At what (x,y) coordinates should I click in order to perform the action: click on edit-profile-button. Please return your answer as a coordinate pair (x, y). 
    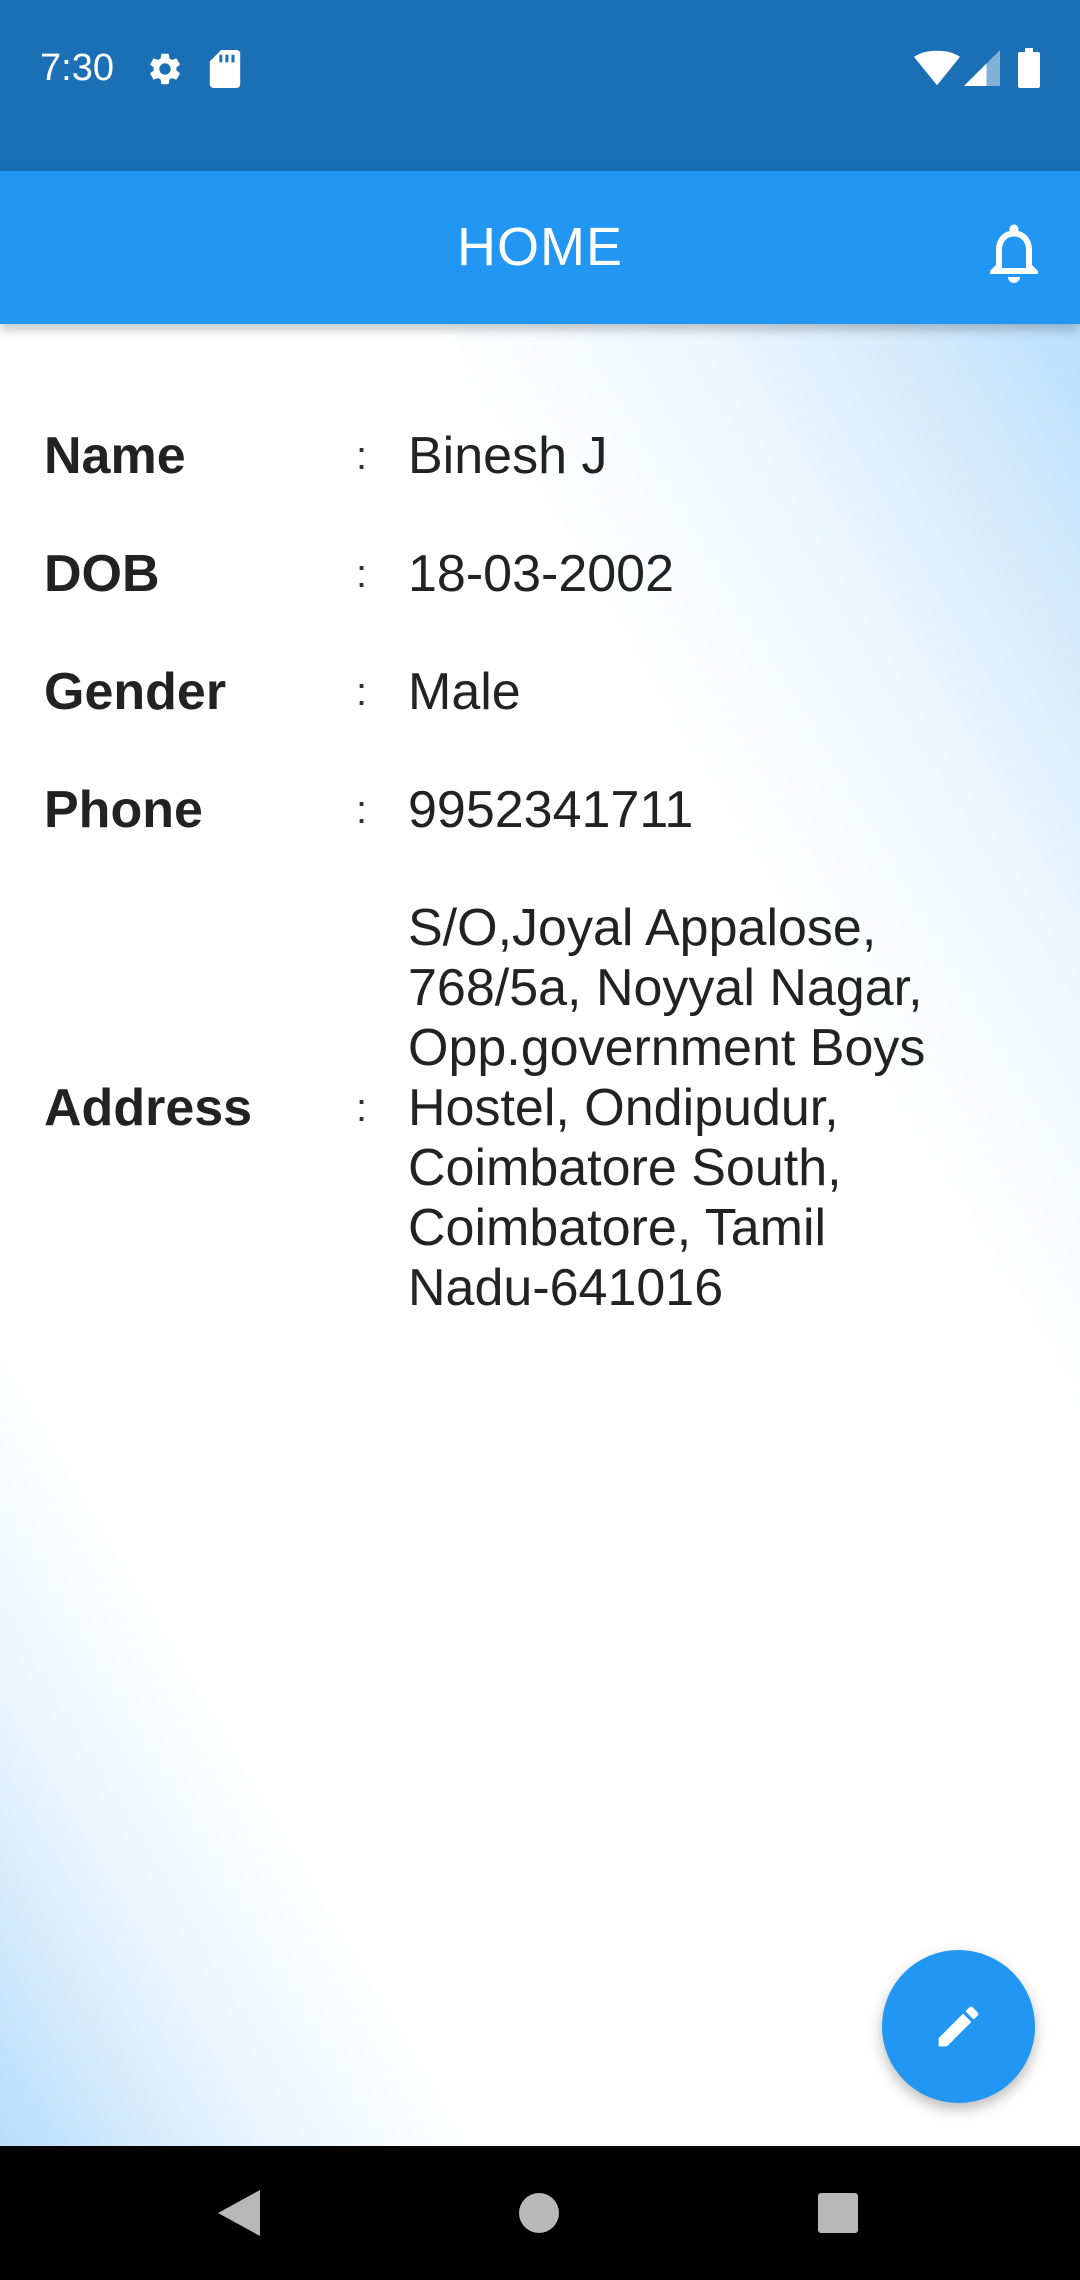
    Looking at the image, I should click on (958, 2026).